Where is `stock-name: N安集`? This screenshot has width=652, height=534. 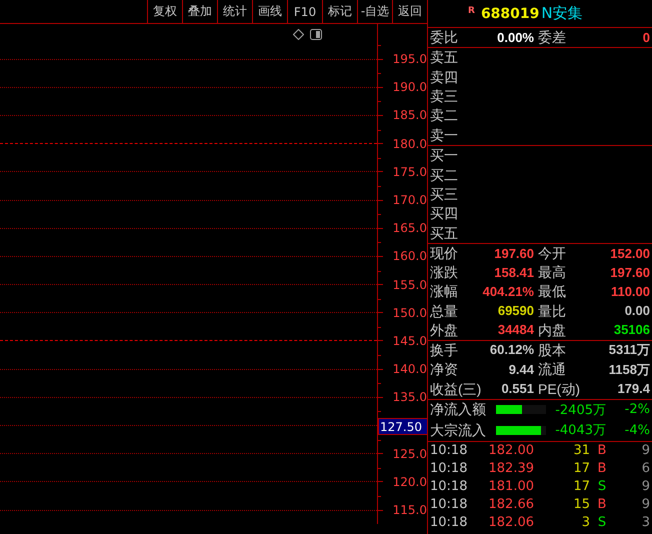 stock-name: N安集 is located at coordinates (562, 13).